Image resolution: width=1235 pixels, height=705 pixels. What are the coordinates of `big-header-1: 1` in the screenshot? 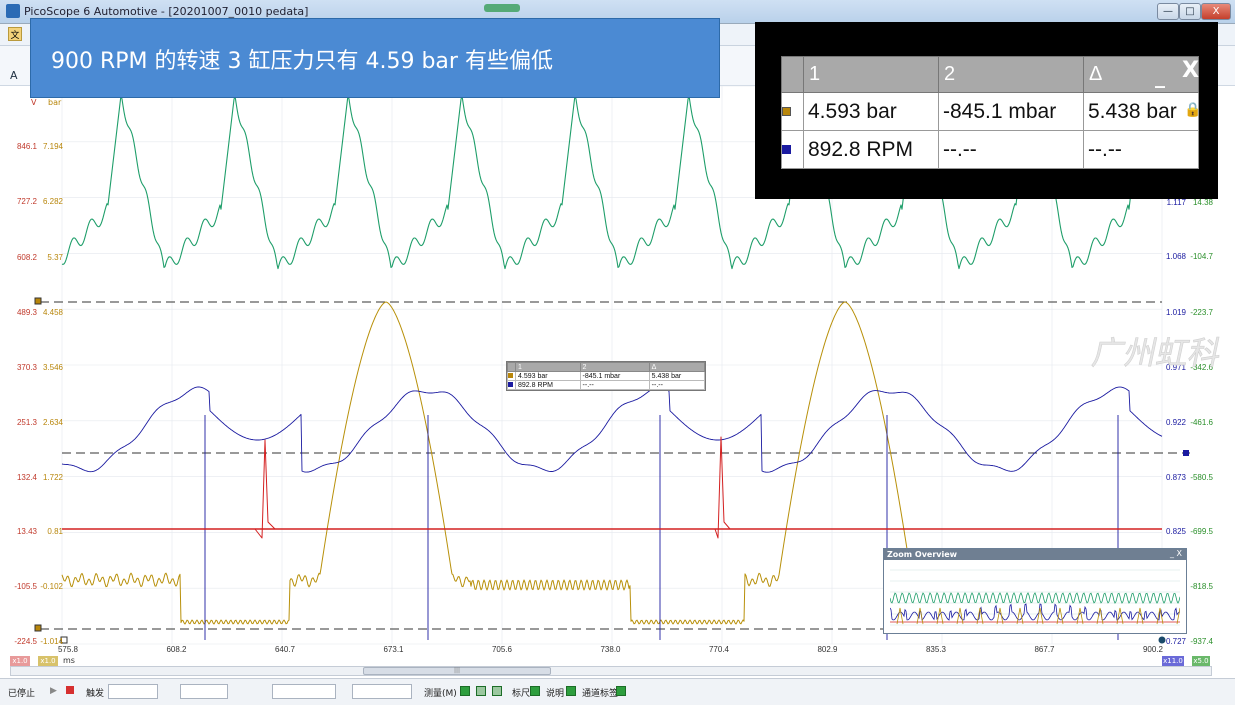 It's located at (871, 74).